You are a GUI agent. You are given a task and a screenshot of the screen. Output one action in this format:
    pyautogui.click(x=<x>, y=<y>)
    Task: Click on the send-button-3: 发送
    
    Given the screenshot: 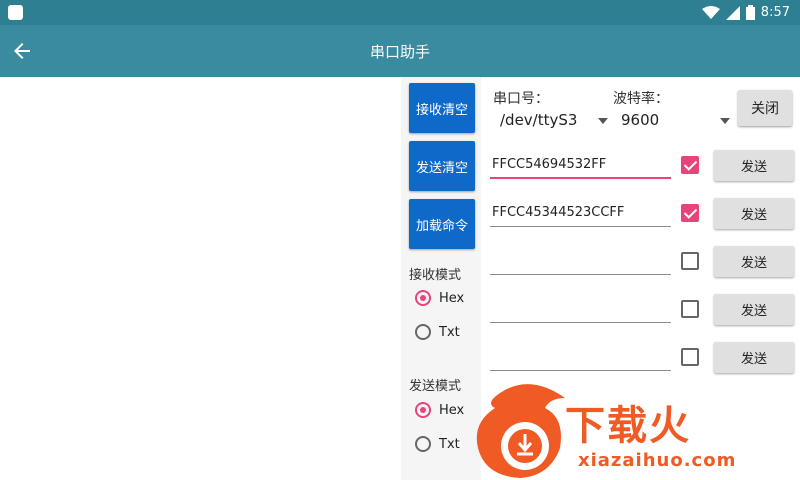 What is the action you would take?
    pyautogui.click(x=754, y=261)
    